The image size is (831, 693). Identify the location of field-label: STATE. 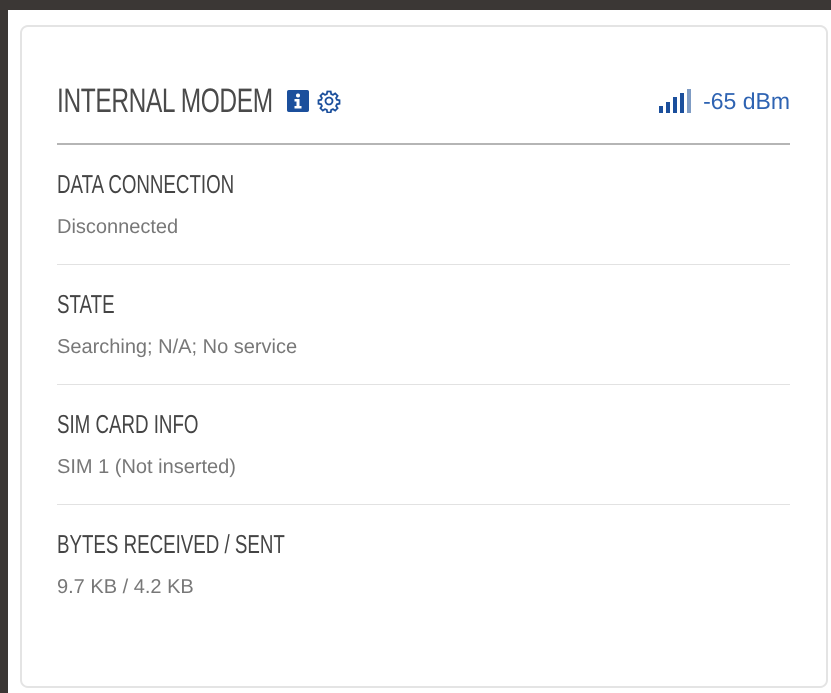
(86, 304).